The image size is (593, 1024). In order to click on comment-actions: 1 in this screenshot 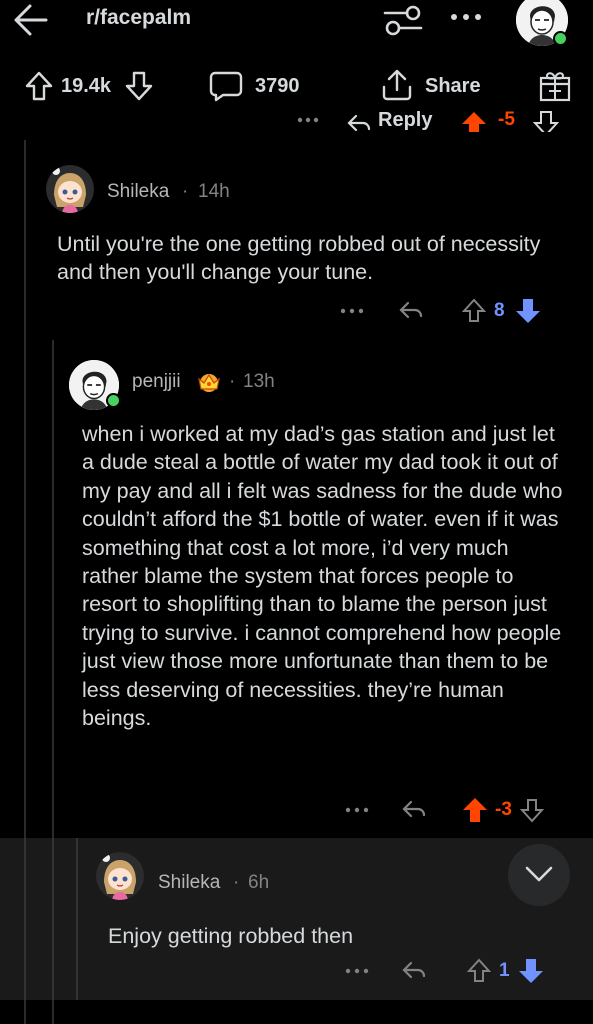, I will do `click(444, 971)`.